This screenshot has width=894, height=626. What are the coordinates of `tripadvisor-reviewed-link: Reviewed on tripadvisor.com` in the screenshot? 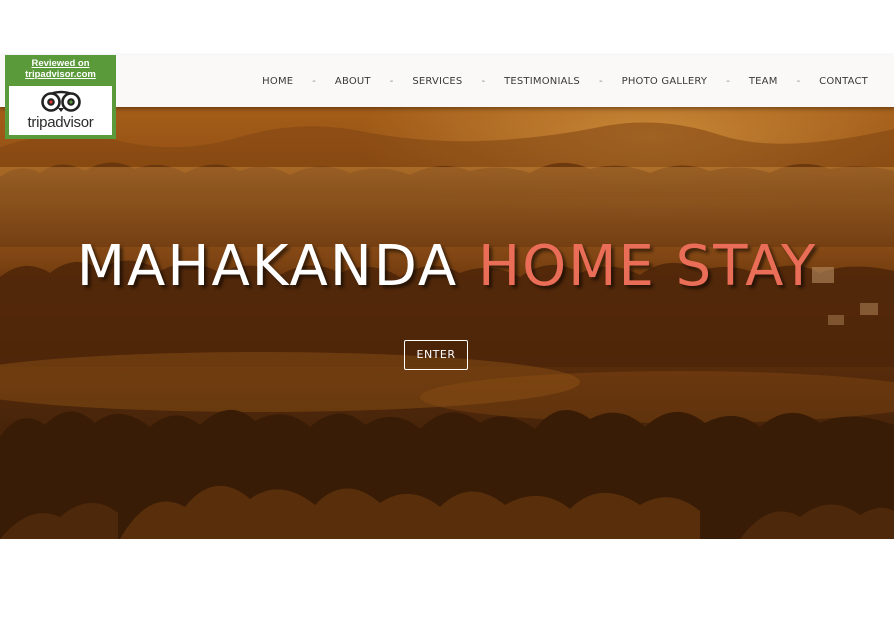 It's located at (60, 69).